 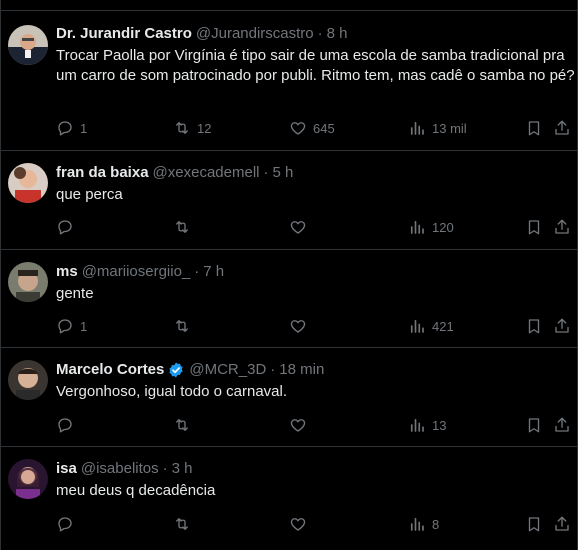 What do you see at coordinates (206, 173) in the screenshot?
I see `author-handle: @xexecademell` at bounding box center [206, 173].